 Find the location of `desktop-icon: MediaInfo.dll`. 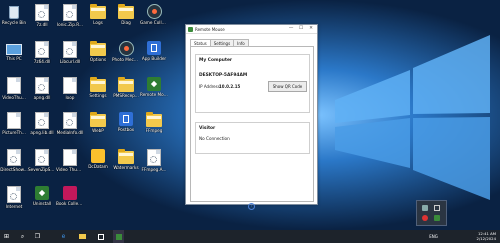

desktop-icon: MediaInfo.dll is located at coordinates (70, 128).